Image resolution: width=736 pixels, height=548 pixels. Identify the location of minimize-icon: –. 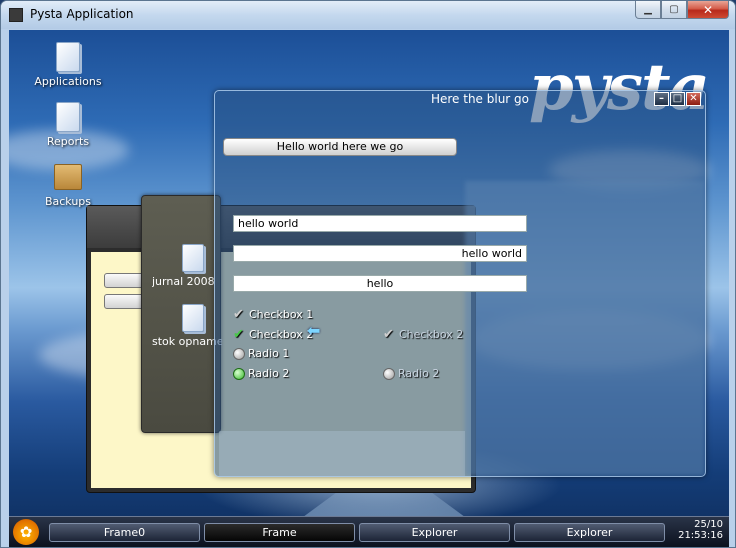
(661, 98).